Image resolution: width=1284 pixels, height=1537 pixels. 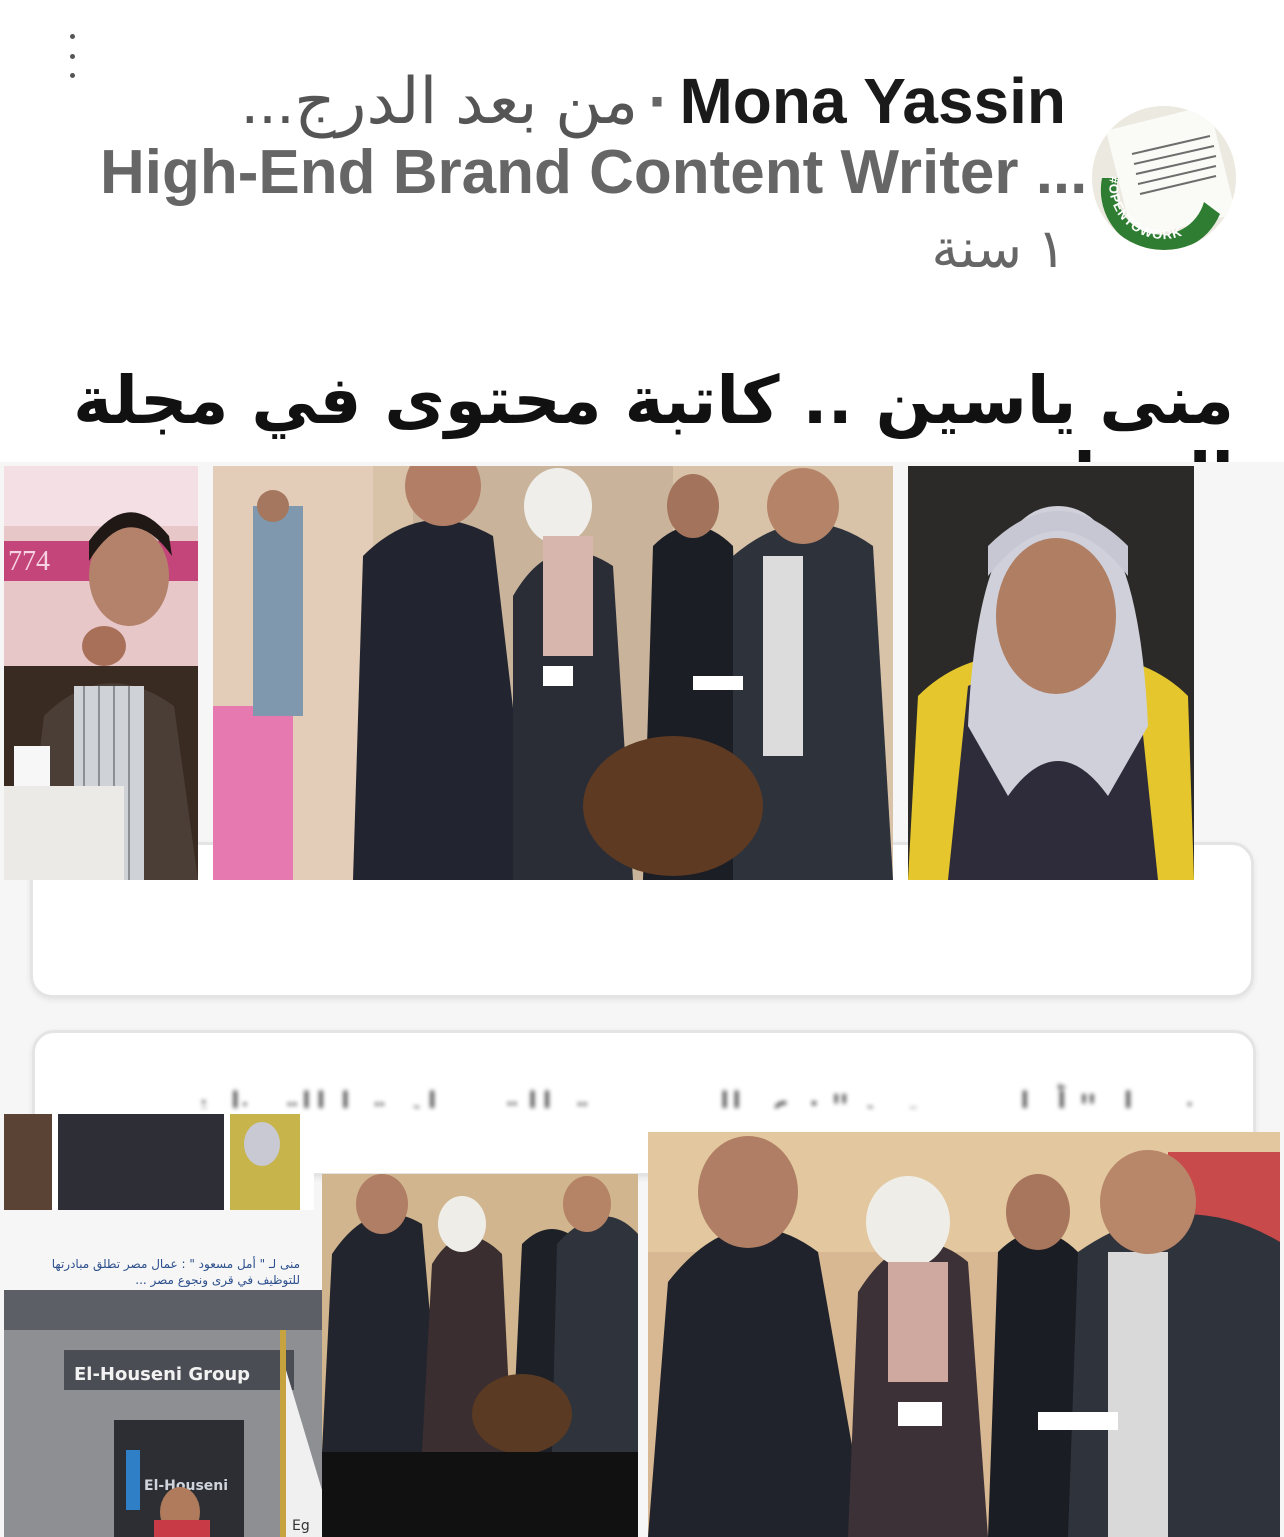 I want to click on collage-photo-group, so click(x=553, y=673).